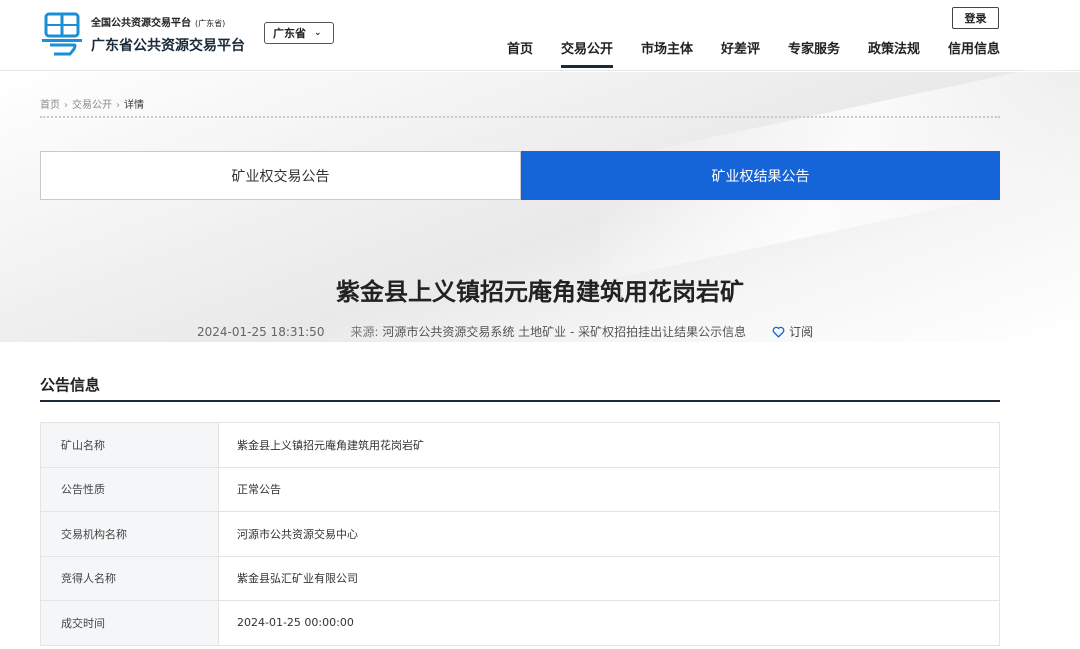 Image resolution: width=1080 pixels, height=649 pixels. I want to click on breadcrumb-section: 交易公开, so click(92, 105).